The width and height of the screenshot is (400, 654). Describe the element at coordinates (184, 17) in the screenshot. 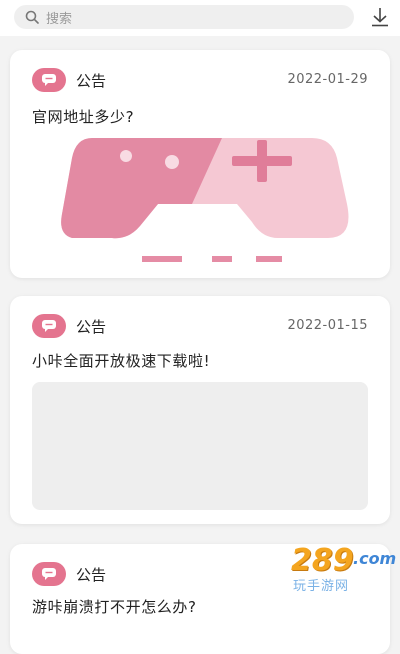

I see `search-bar: 搜索` at that location.